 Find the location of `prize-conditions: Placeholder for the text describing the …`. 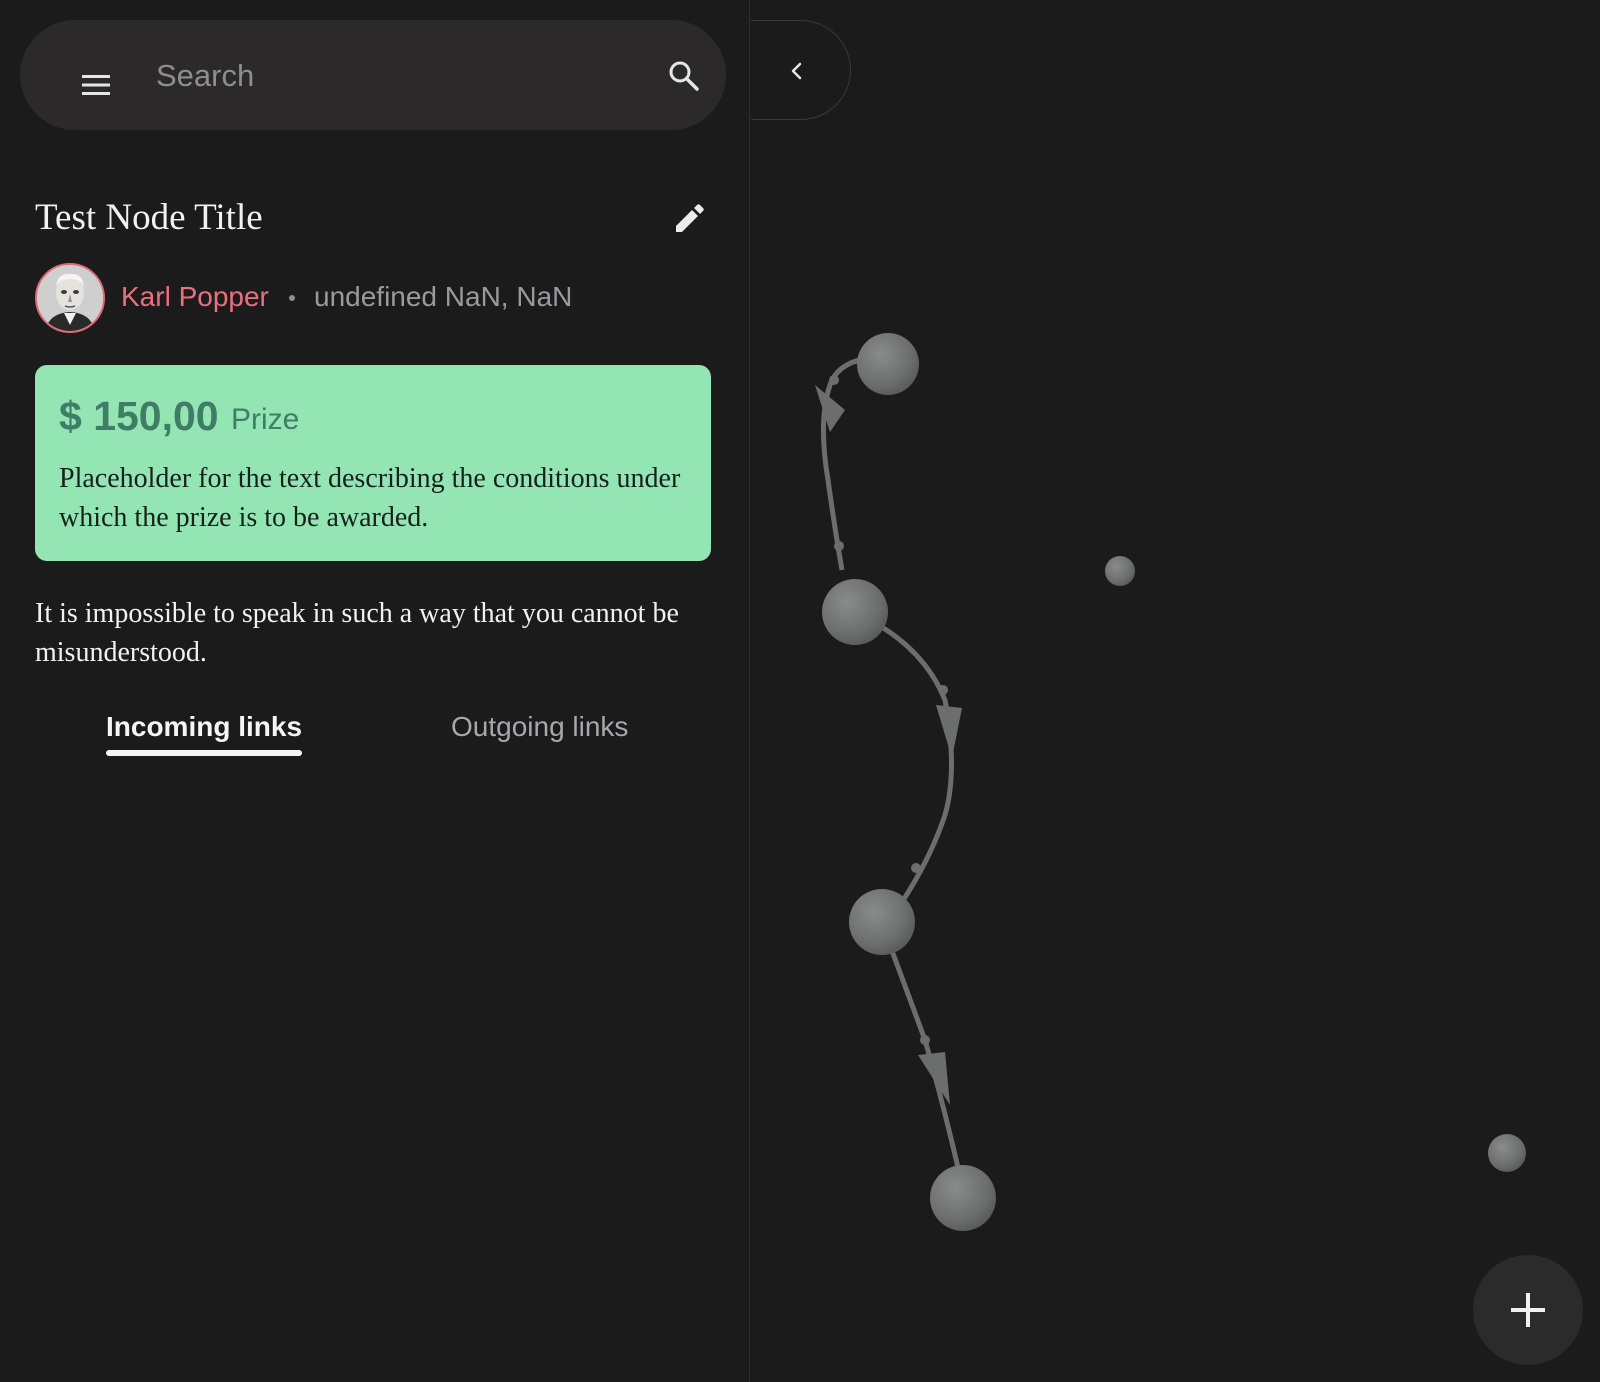

prize-conditions: Placeholder for the text describing the … is located at coordinates (370, 498).